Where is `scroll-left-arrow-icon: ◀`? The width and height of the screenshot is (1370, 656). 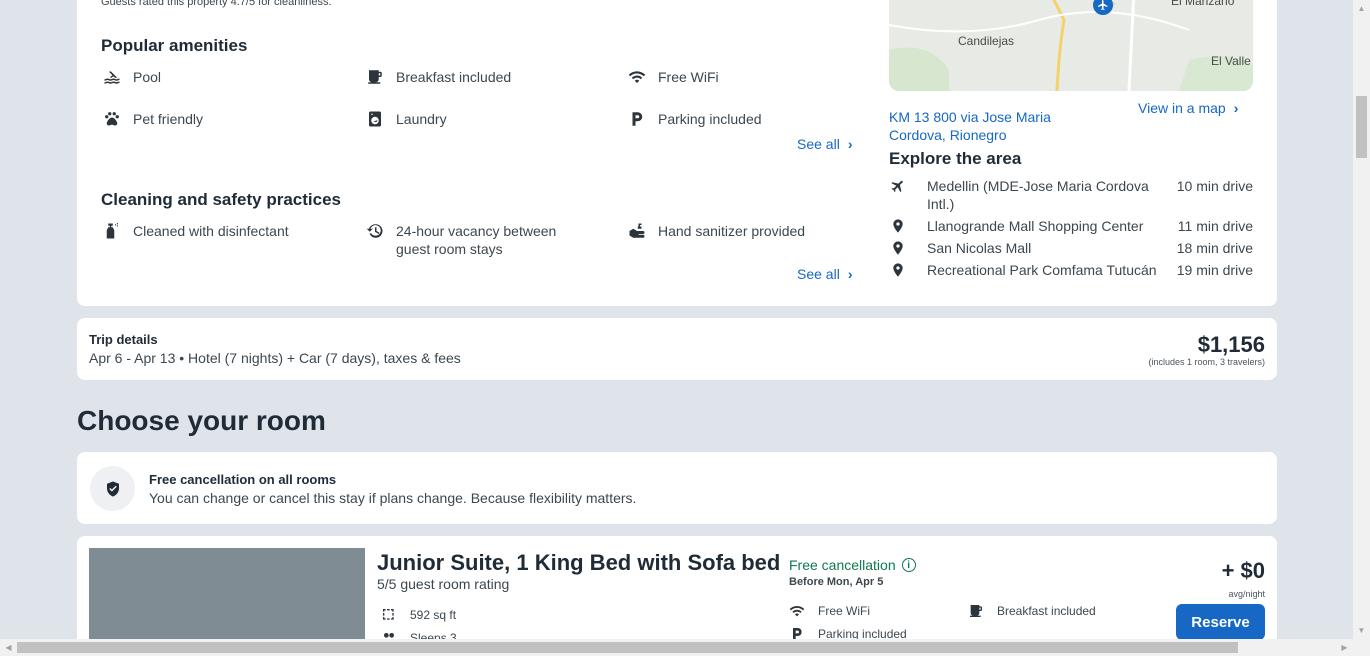 scroll-left-arrow-icon: ◀ is located at coordinates (8, 647).